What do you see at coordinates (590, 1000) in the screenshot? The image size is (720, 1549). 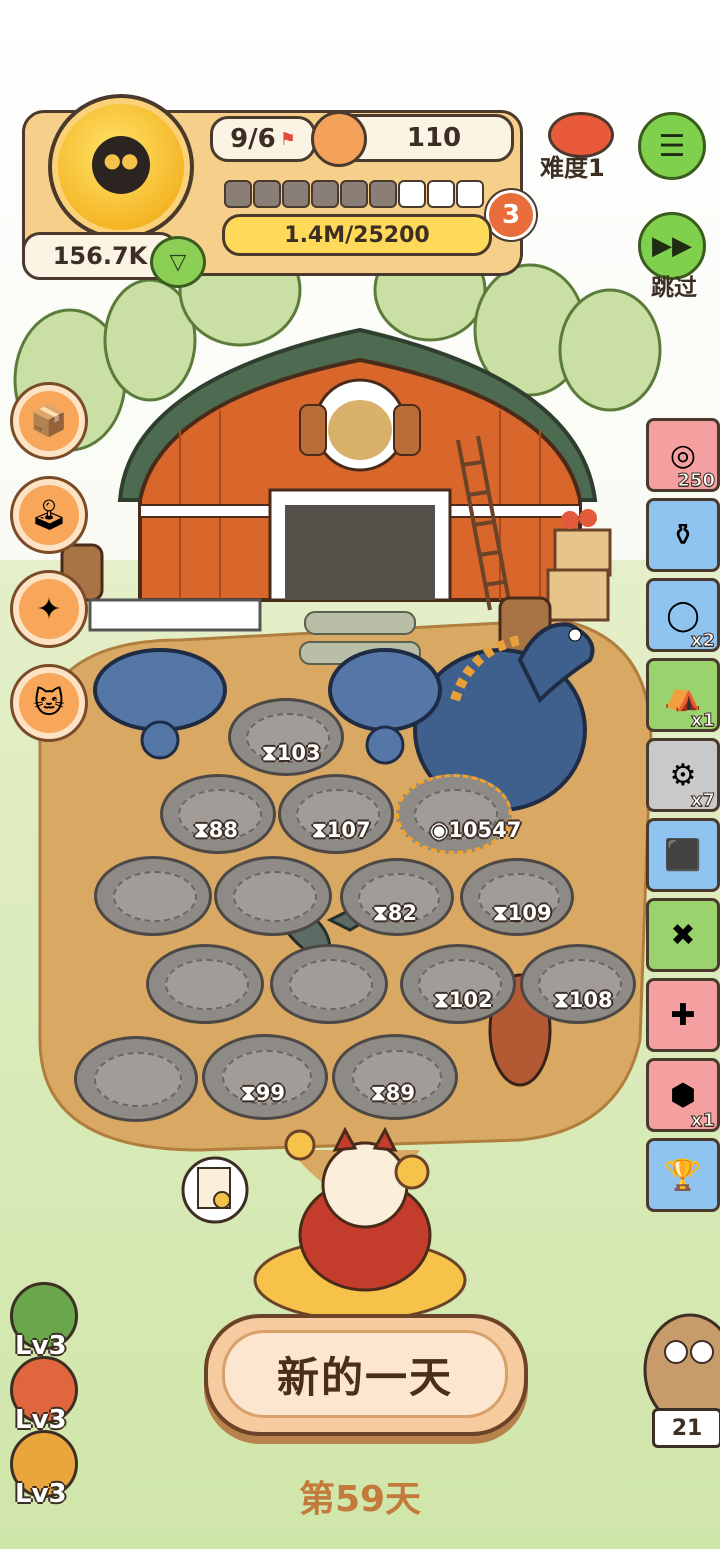 I see `plot-timer-value: 108` at bounding box center [590, 1000].